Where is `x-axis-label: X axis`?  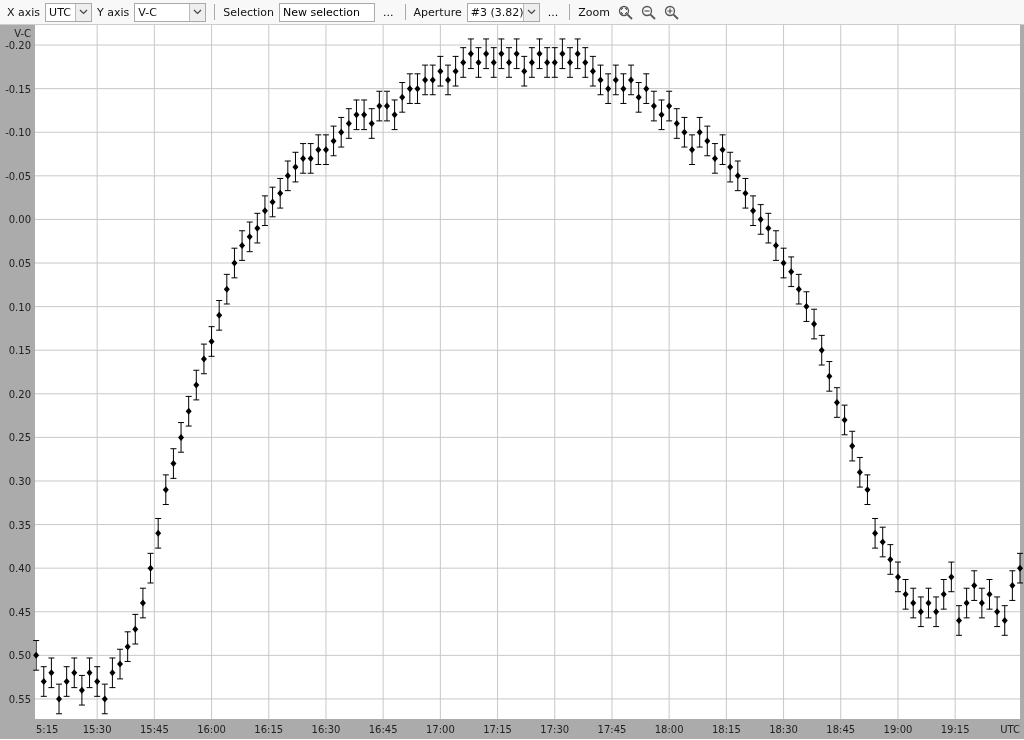
x-axis-label: X axis is located at coordinates (24, 12).